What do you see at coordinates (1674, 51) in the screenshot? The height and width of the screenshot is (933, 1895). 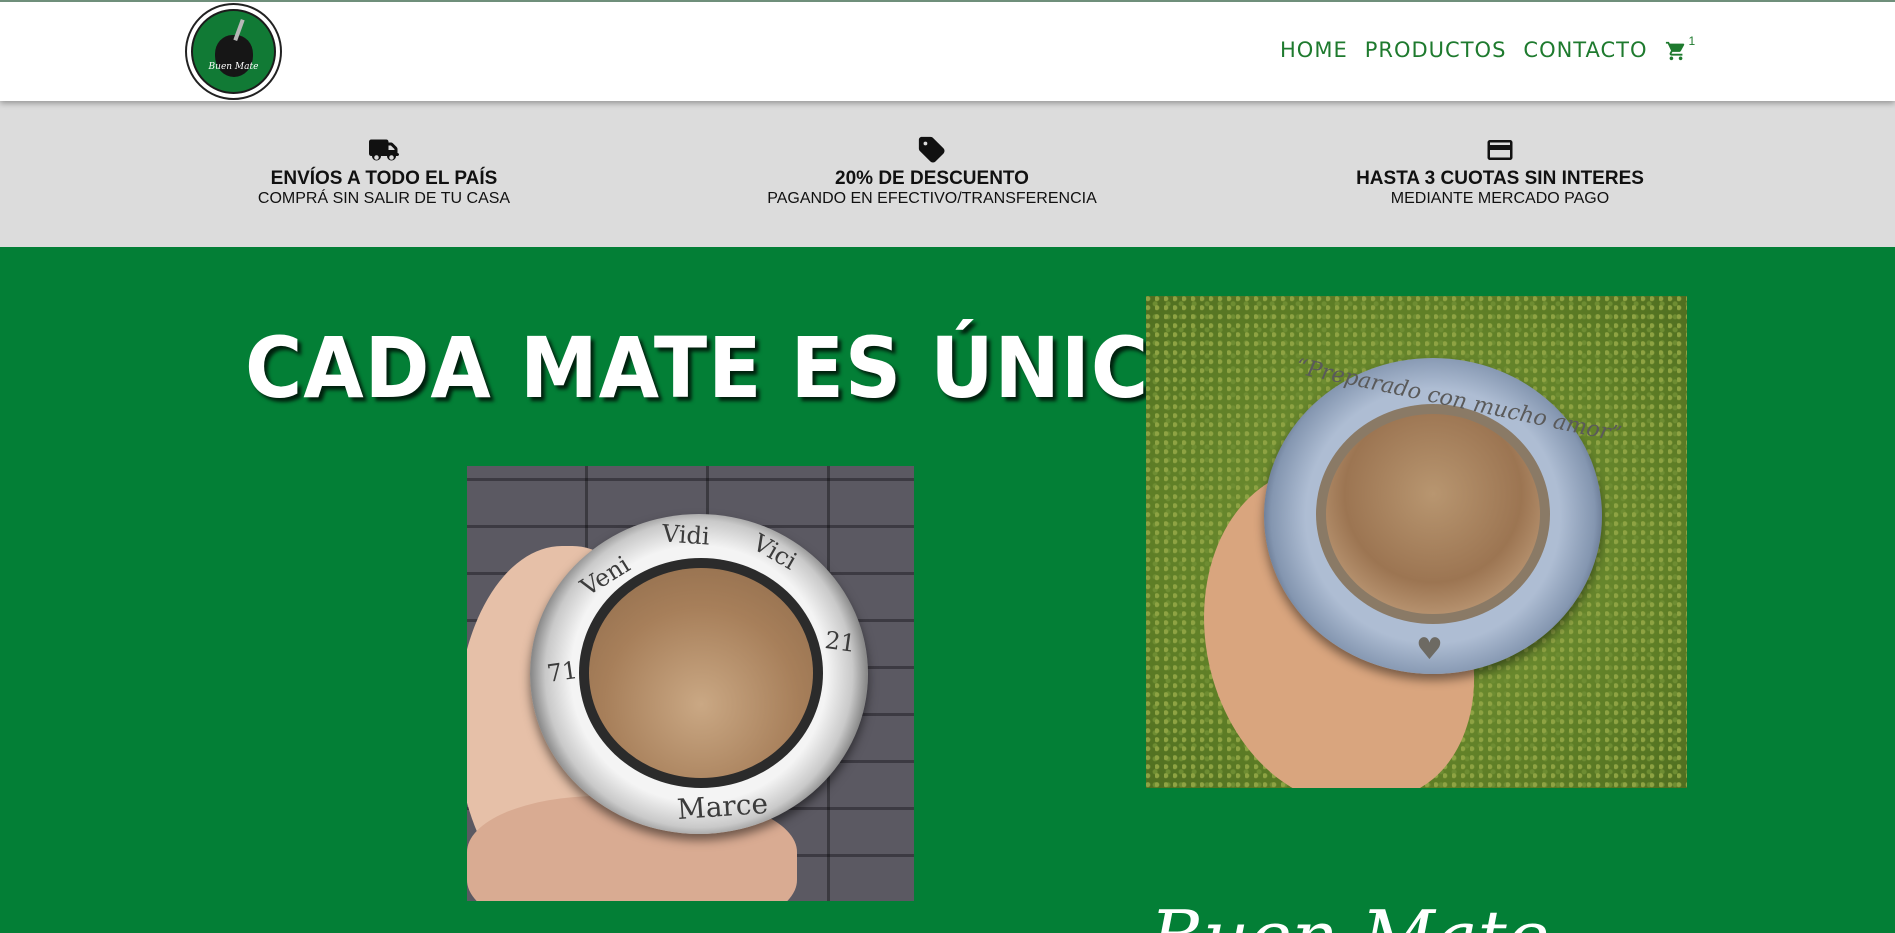 I see `shopping-cart-icon` at bounding box center [1674, 51].